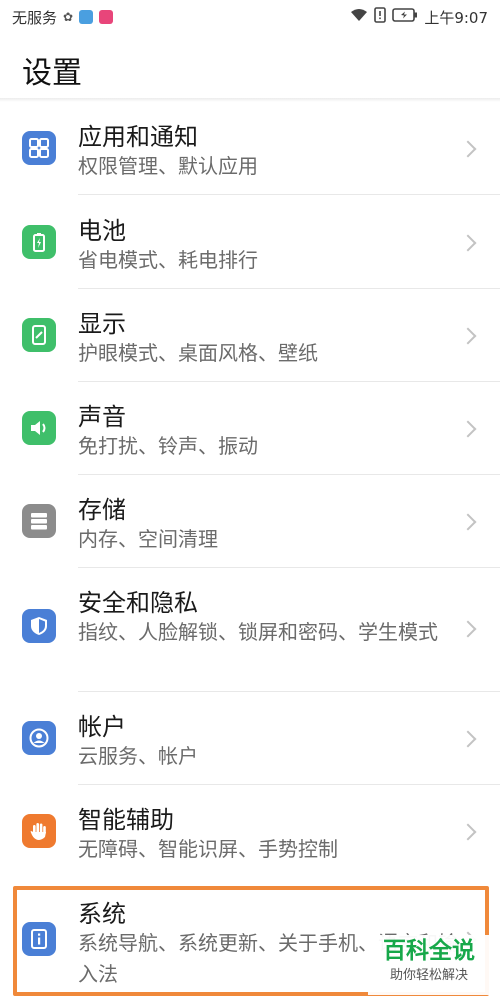  Describe the element at coordinates (39, 428) in the screenshot. I see `speaker-icon` at that location.